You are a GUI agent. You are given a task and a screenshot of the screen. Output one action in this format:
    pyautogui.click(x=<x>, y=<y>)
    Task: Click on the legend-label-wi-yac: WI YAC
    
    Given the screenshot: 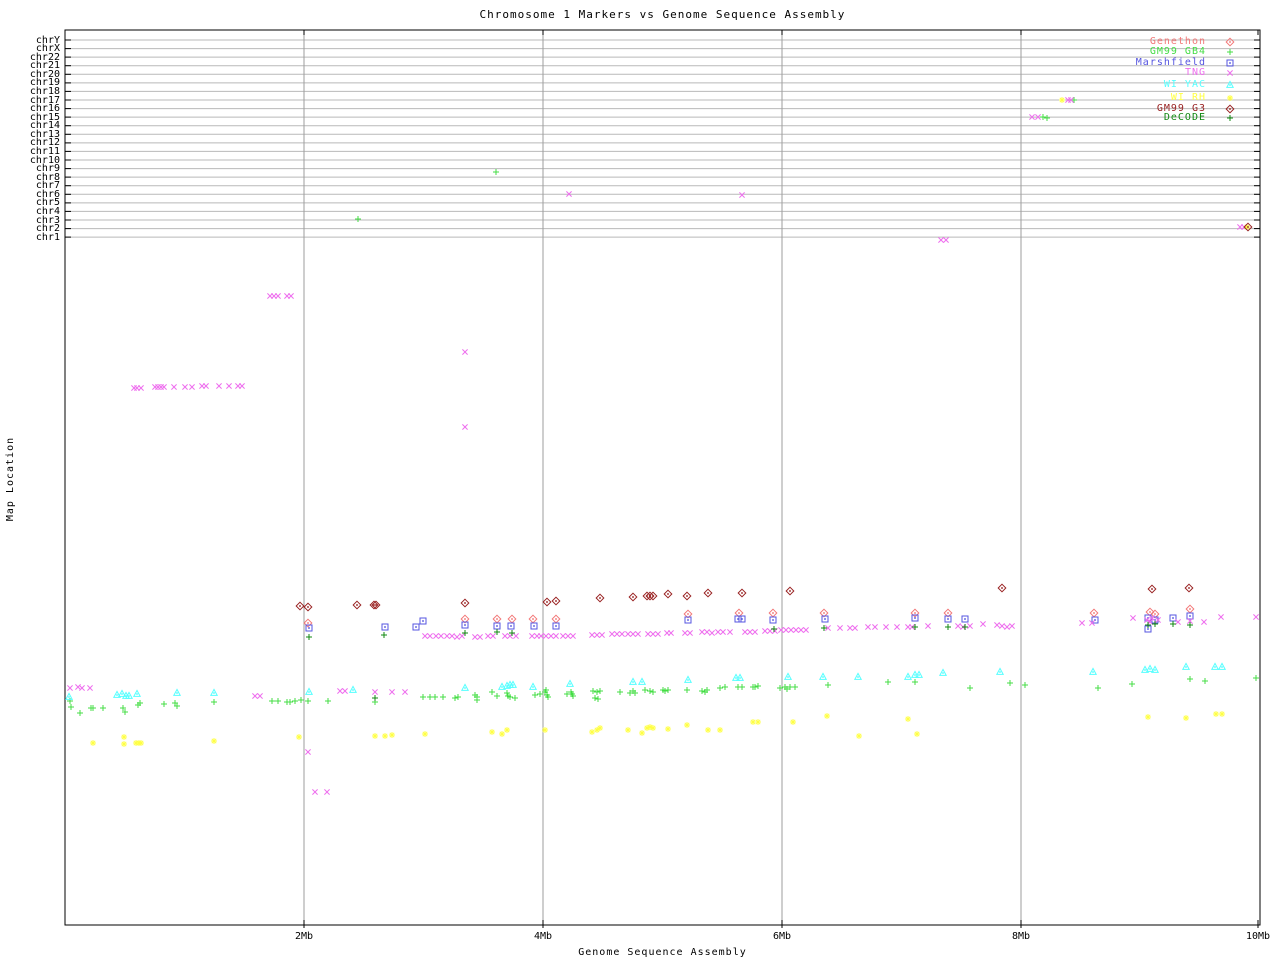 What is the action you would take?
    pyautogui.click(x=1184, y=84)
    